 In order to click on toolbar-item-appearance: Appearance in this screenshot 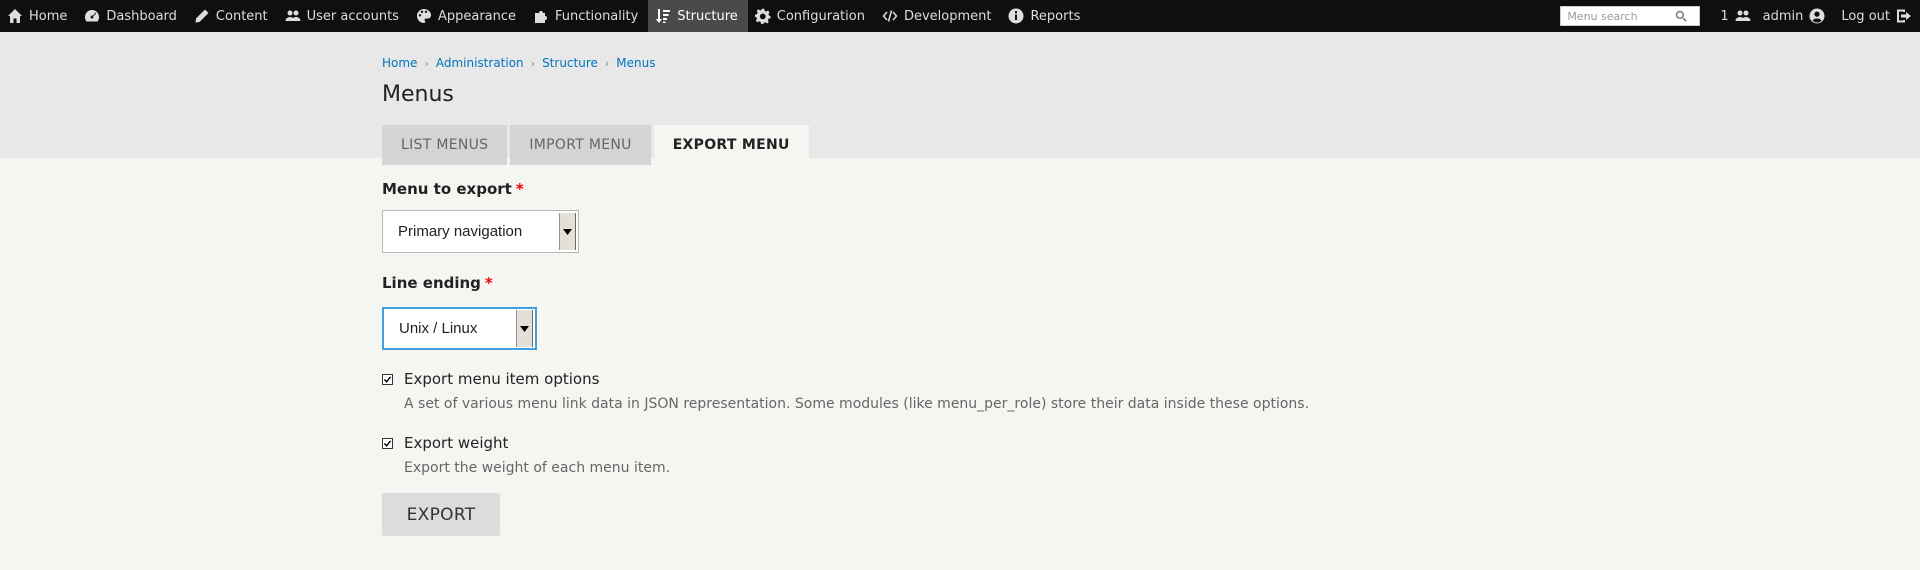, I will do `click(467, 16)`.